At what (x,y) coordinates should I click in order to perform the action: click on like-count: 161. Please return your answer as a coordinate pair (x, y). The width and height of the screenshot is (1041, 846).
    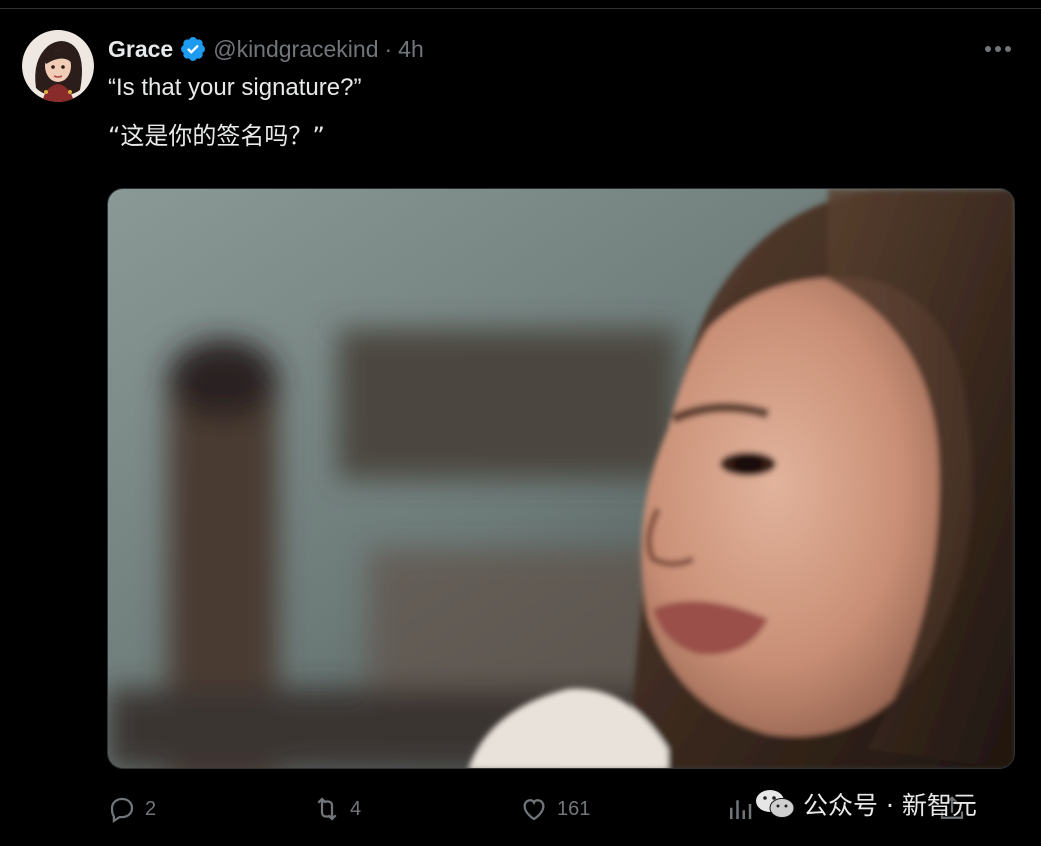
    Looking at the image, I should click on (574, 808).